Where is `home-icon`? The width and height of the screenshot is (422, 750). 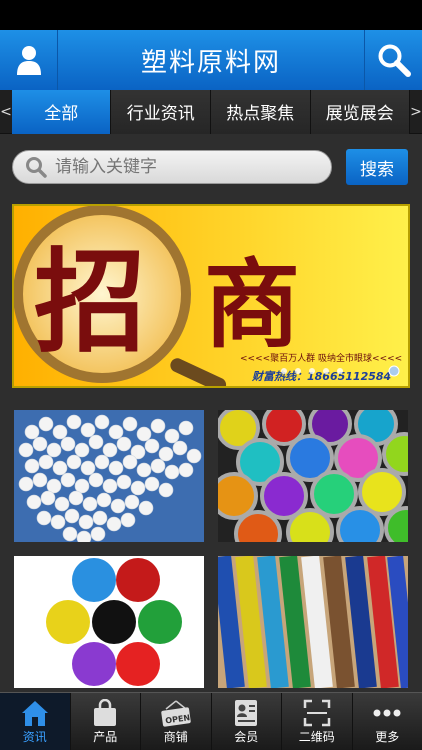
home-icon is located at coordinates (34, 713).